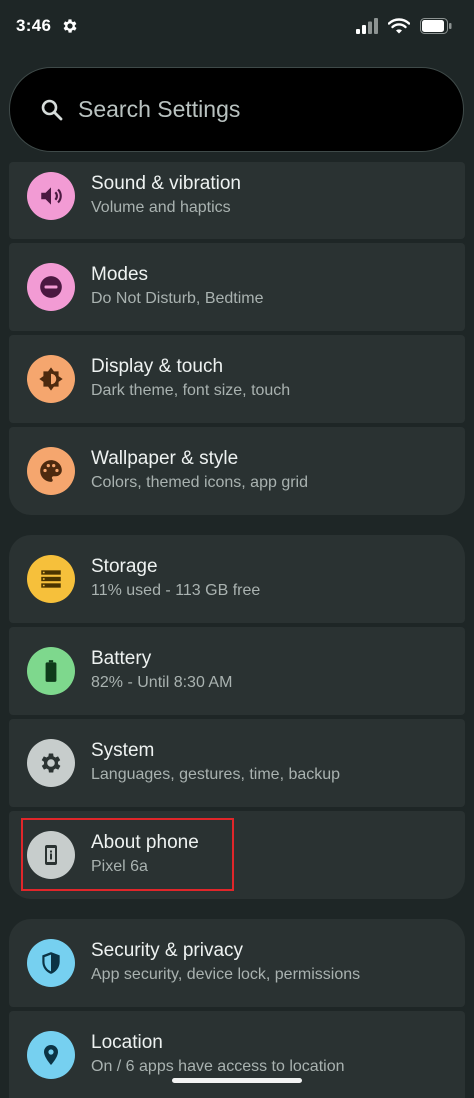 This screenshot has height=1098, width=474. What do you see at coordinates (165, 458) in the screenshot?
I see `item-title: Wallpaper & style` at bounding box center [165, 458].